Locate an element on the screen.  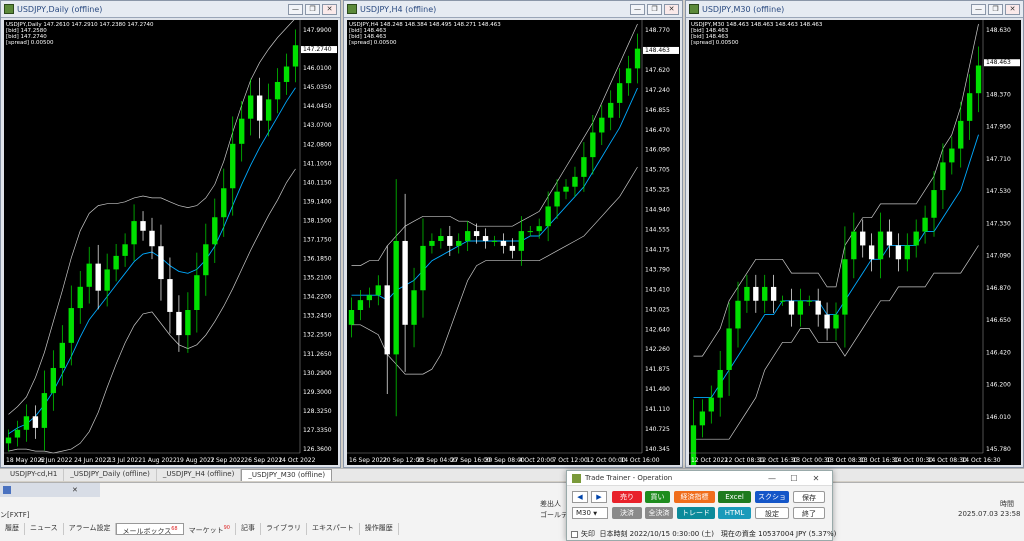
back-arrow-button: ◀ is located at coordinates (580, 497).